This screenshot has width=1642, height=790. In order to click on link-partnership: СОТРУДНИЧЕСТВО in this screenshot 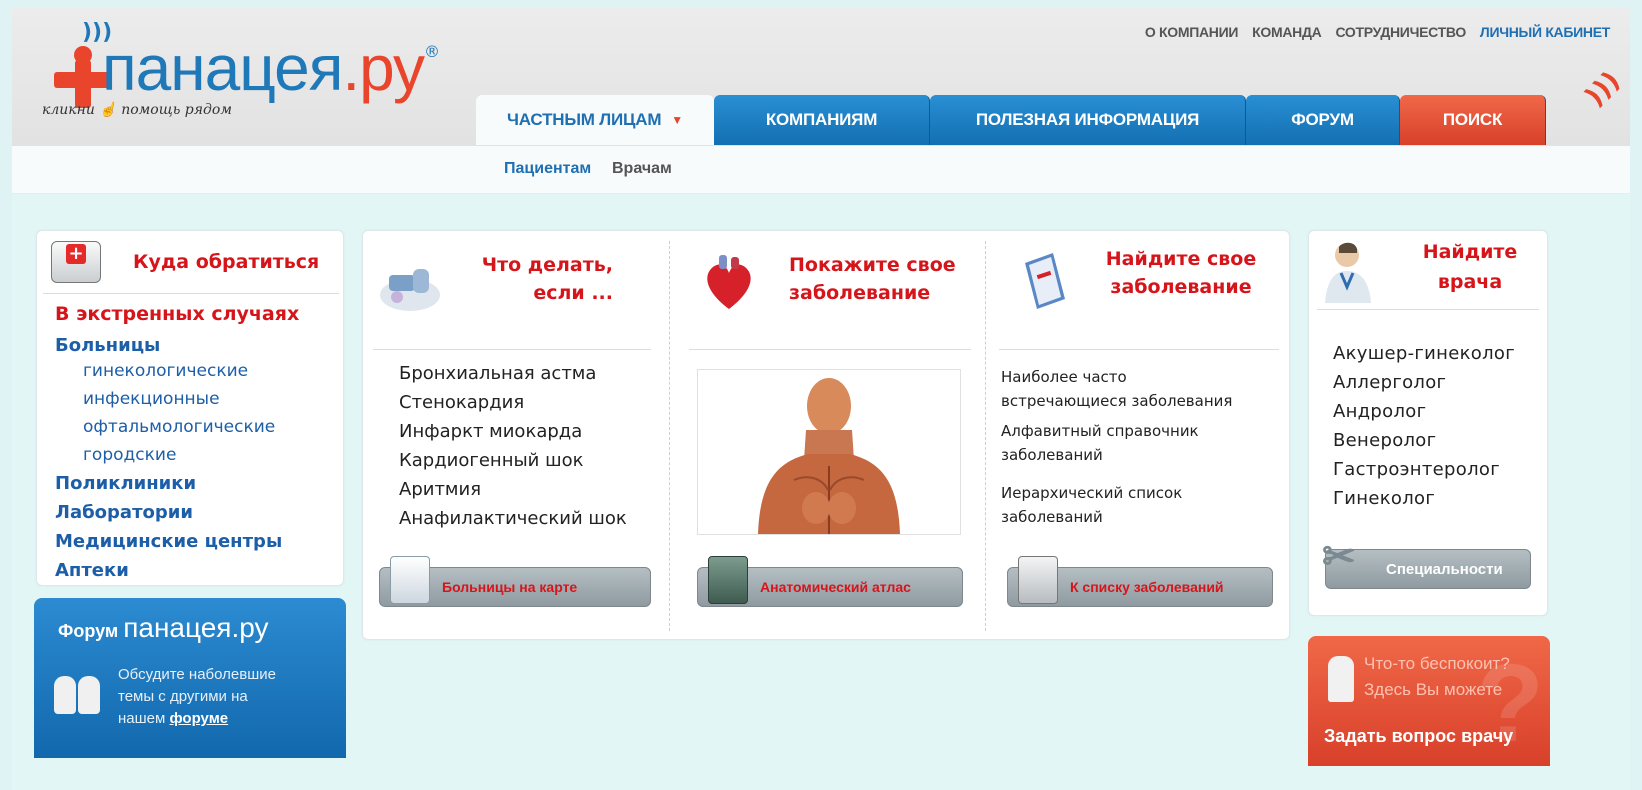, I will do `click(1400, 32)`.